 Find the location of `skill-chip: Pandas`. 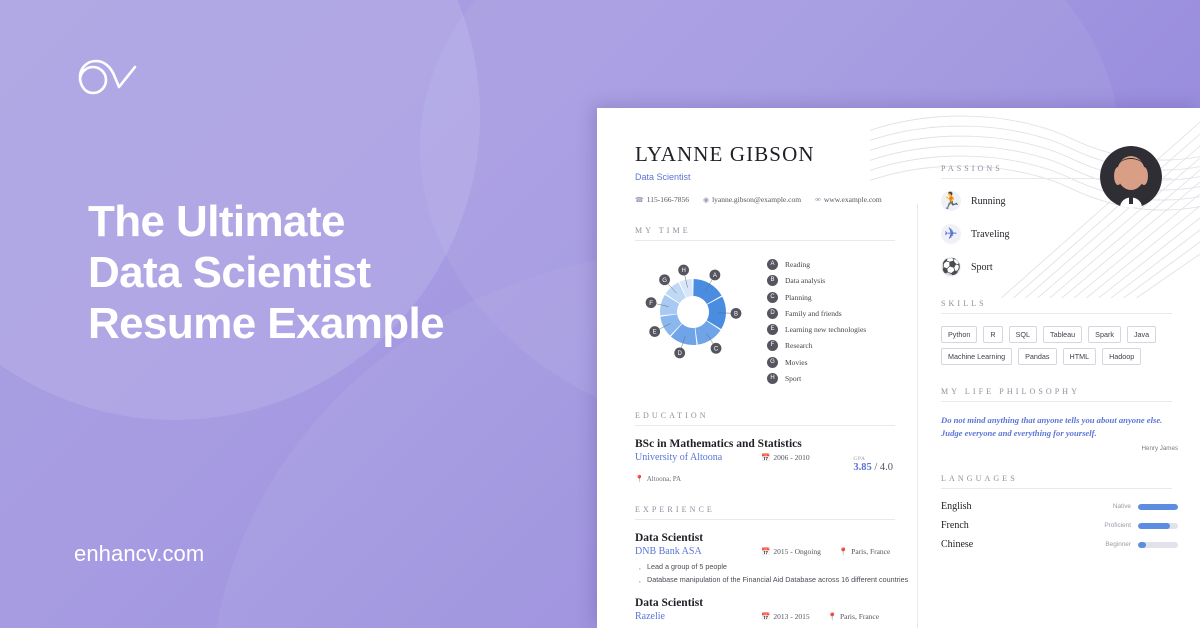

skill-chip: Pandas is located at coordinates (1037, 356).